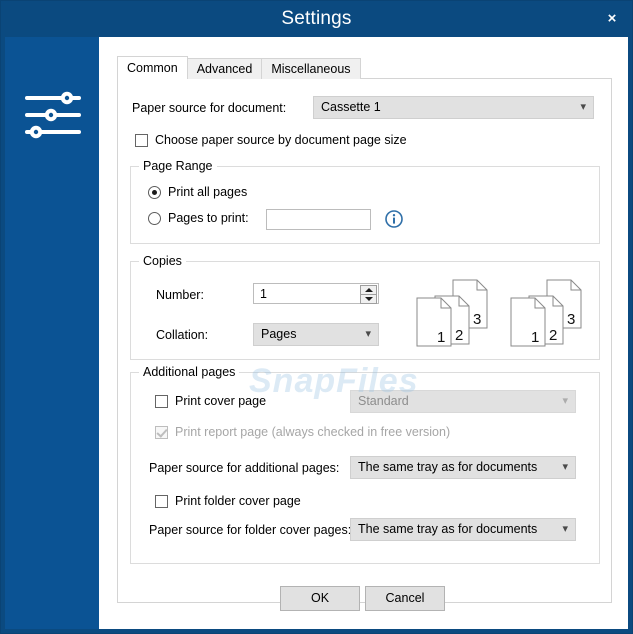 This screenshot has width=633, height=634. I want to click on tab-advanced: Advanced, so click(224, 68).